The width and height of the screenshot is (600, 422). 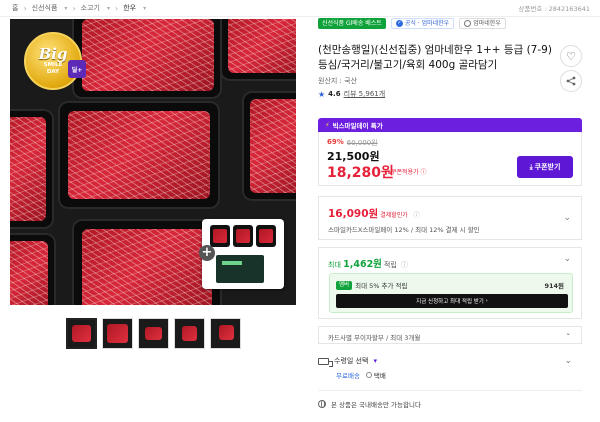 What do you see at coordinates (399, 23) in the screenshot?
I see `verified-icon: ✓` at bounding box center [399, 23].